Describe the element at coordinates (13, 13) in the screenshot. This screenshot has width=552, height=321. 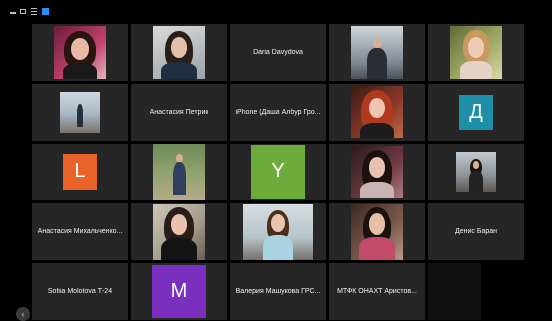
I see `minimize-icon` at that location.